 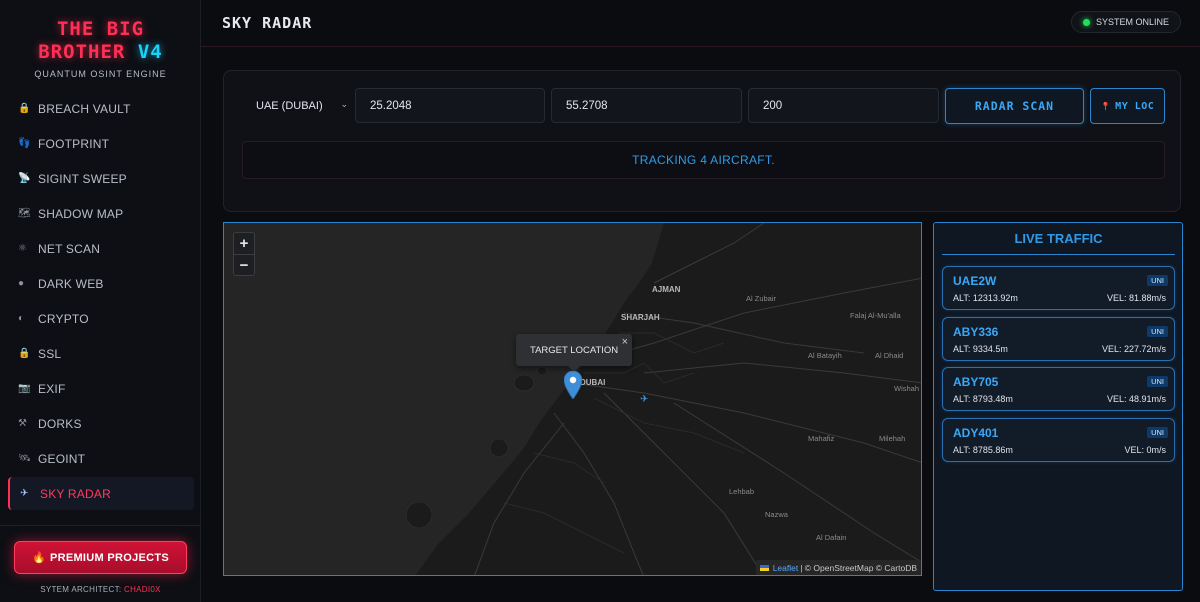 What do you see at coordinates (109, 557) in the screenshot?
I see `premium-label: PREMIUM PROJECTS` at bounding box center [109, 557].